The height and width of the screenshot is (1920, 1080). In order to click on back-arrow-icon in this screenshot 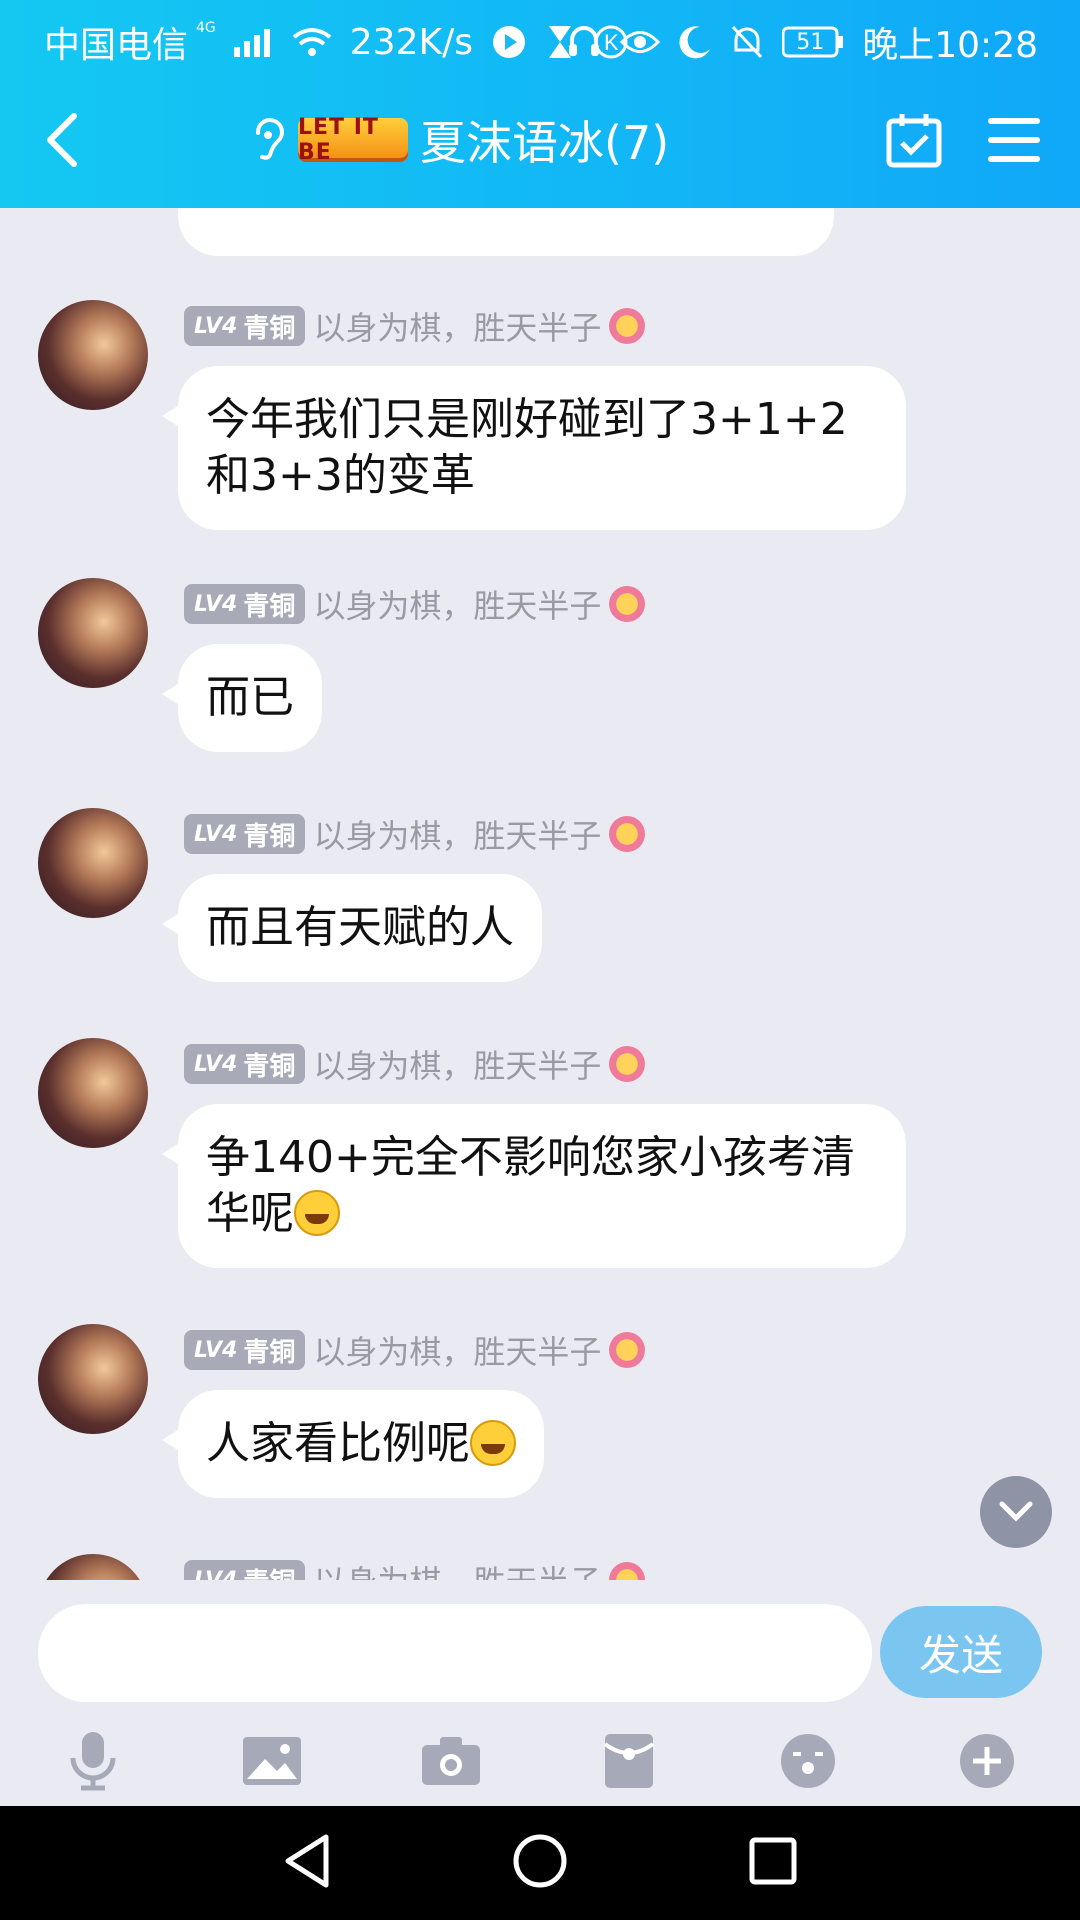, I will do `click(62, 140)`.